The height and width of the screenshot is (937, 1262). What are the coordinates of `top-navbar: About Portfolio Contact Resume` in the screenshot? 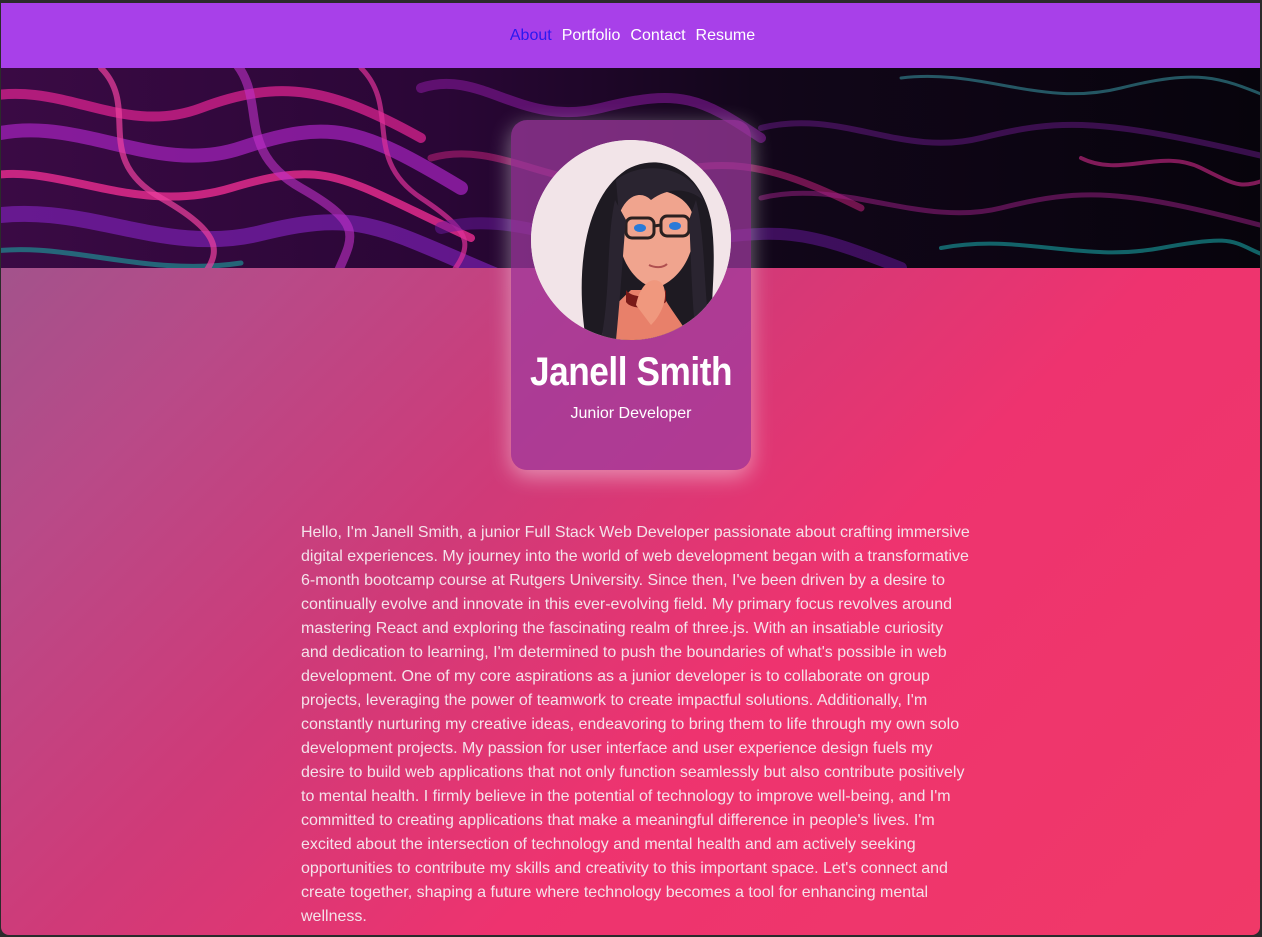 It's located at (630, 35).